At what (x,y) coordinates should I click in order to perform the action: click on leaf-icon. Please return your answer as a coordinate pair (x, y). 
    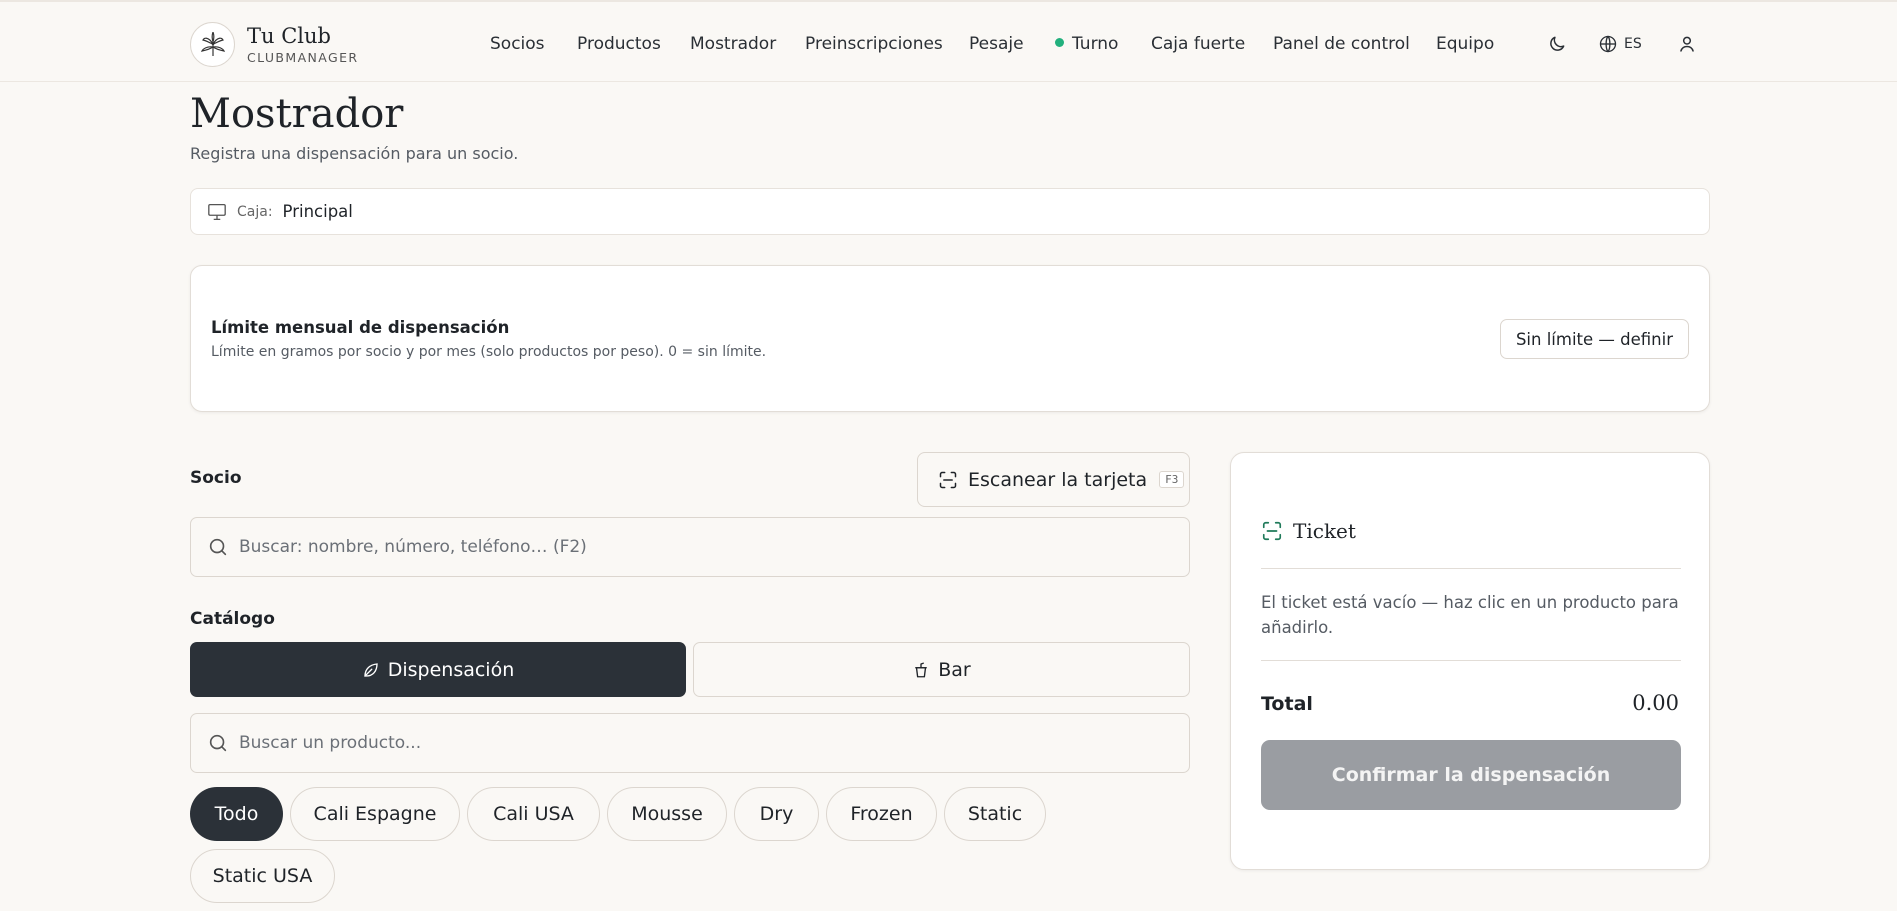
    Looking at the image, I should click on (371, 669).